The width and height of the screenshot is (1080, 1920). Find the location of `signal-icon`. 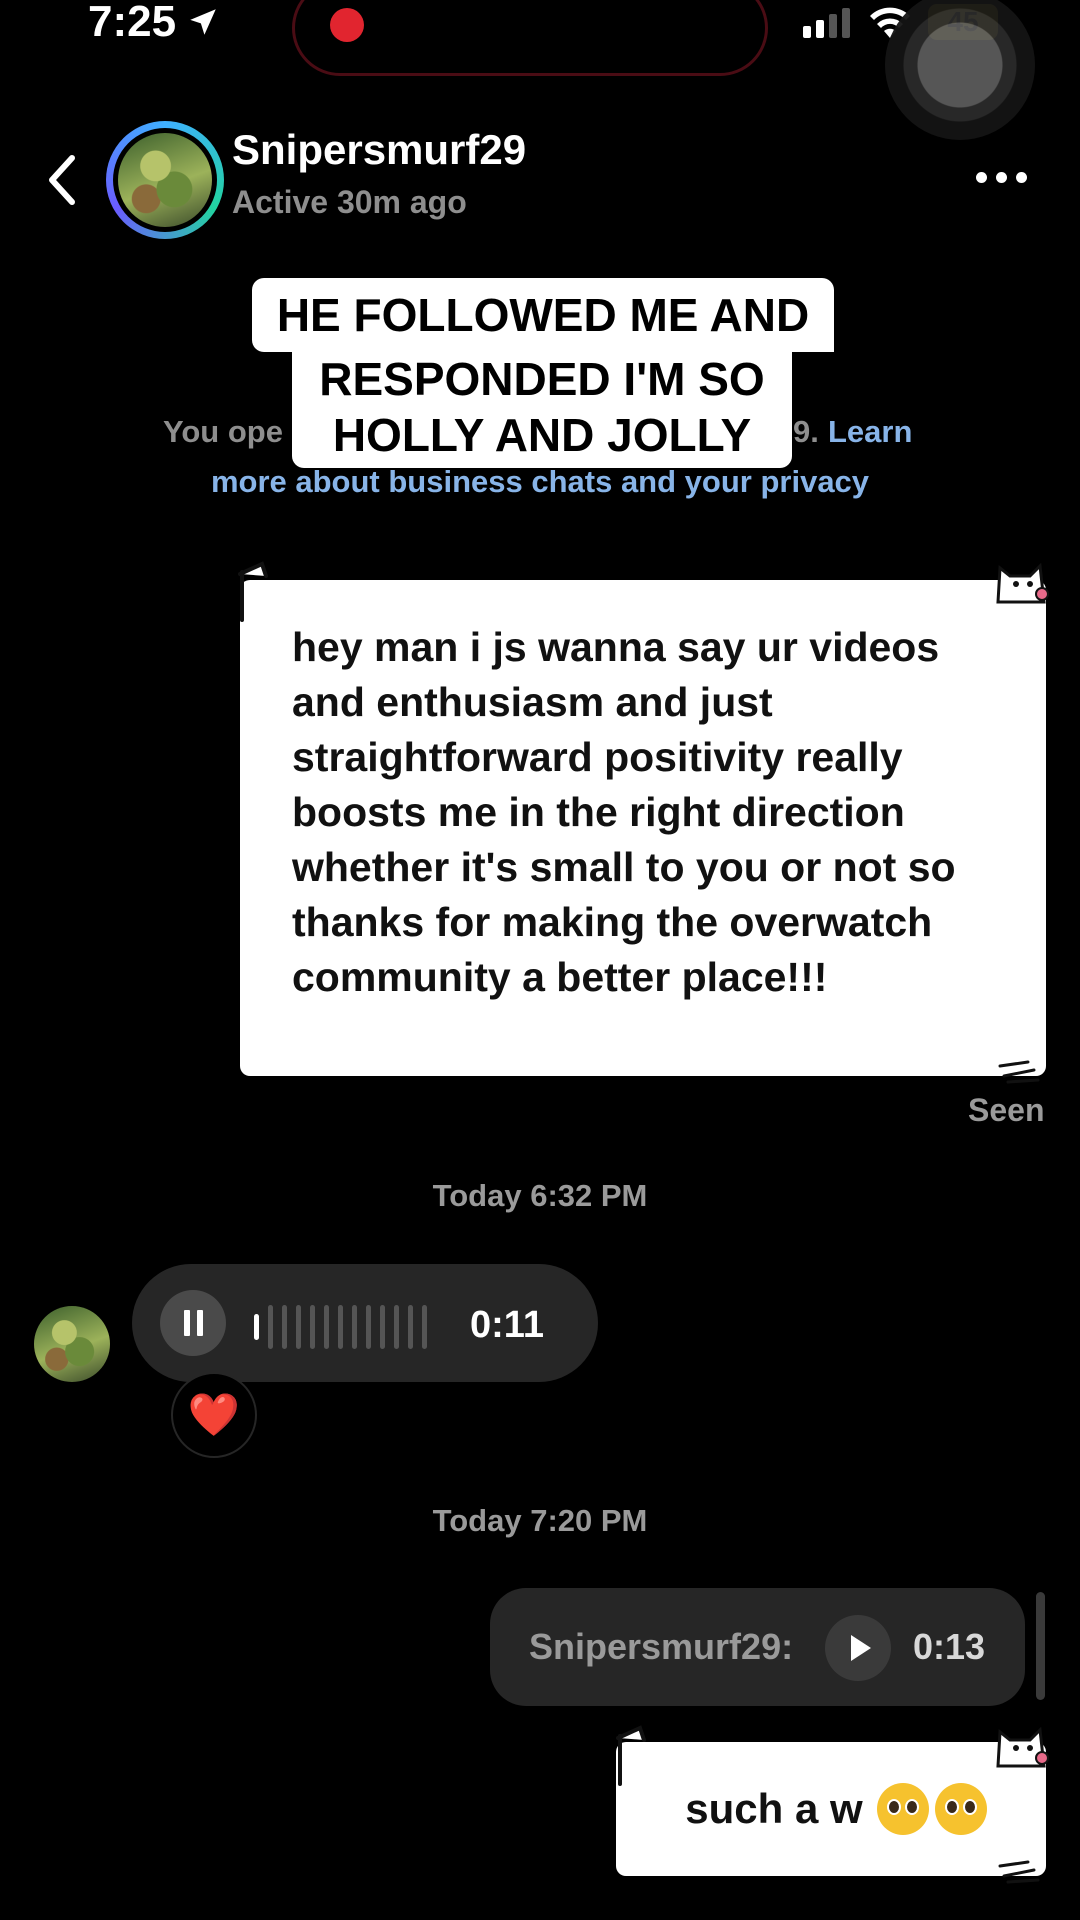

signal-icon is located at coordinates (826, 22).